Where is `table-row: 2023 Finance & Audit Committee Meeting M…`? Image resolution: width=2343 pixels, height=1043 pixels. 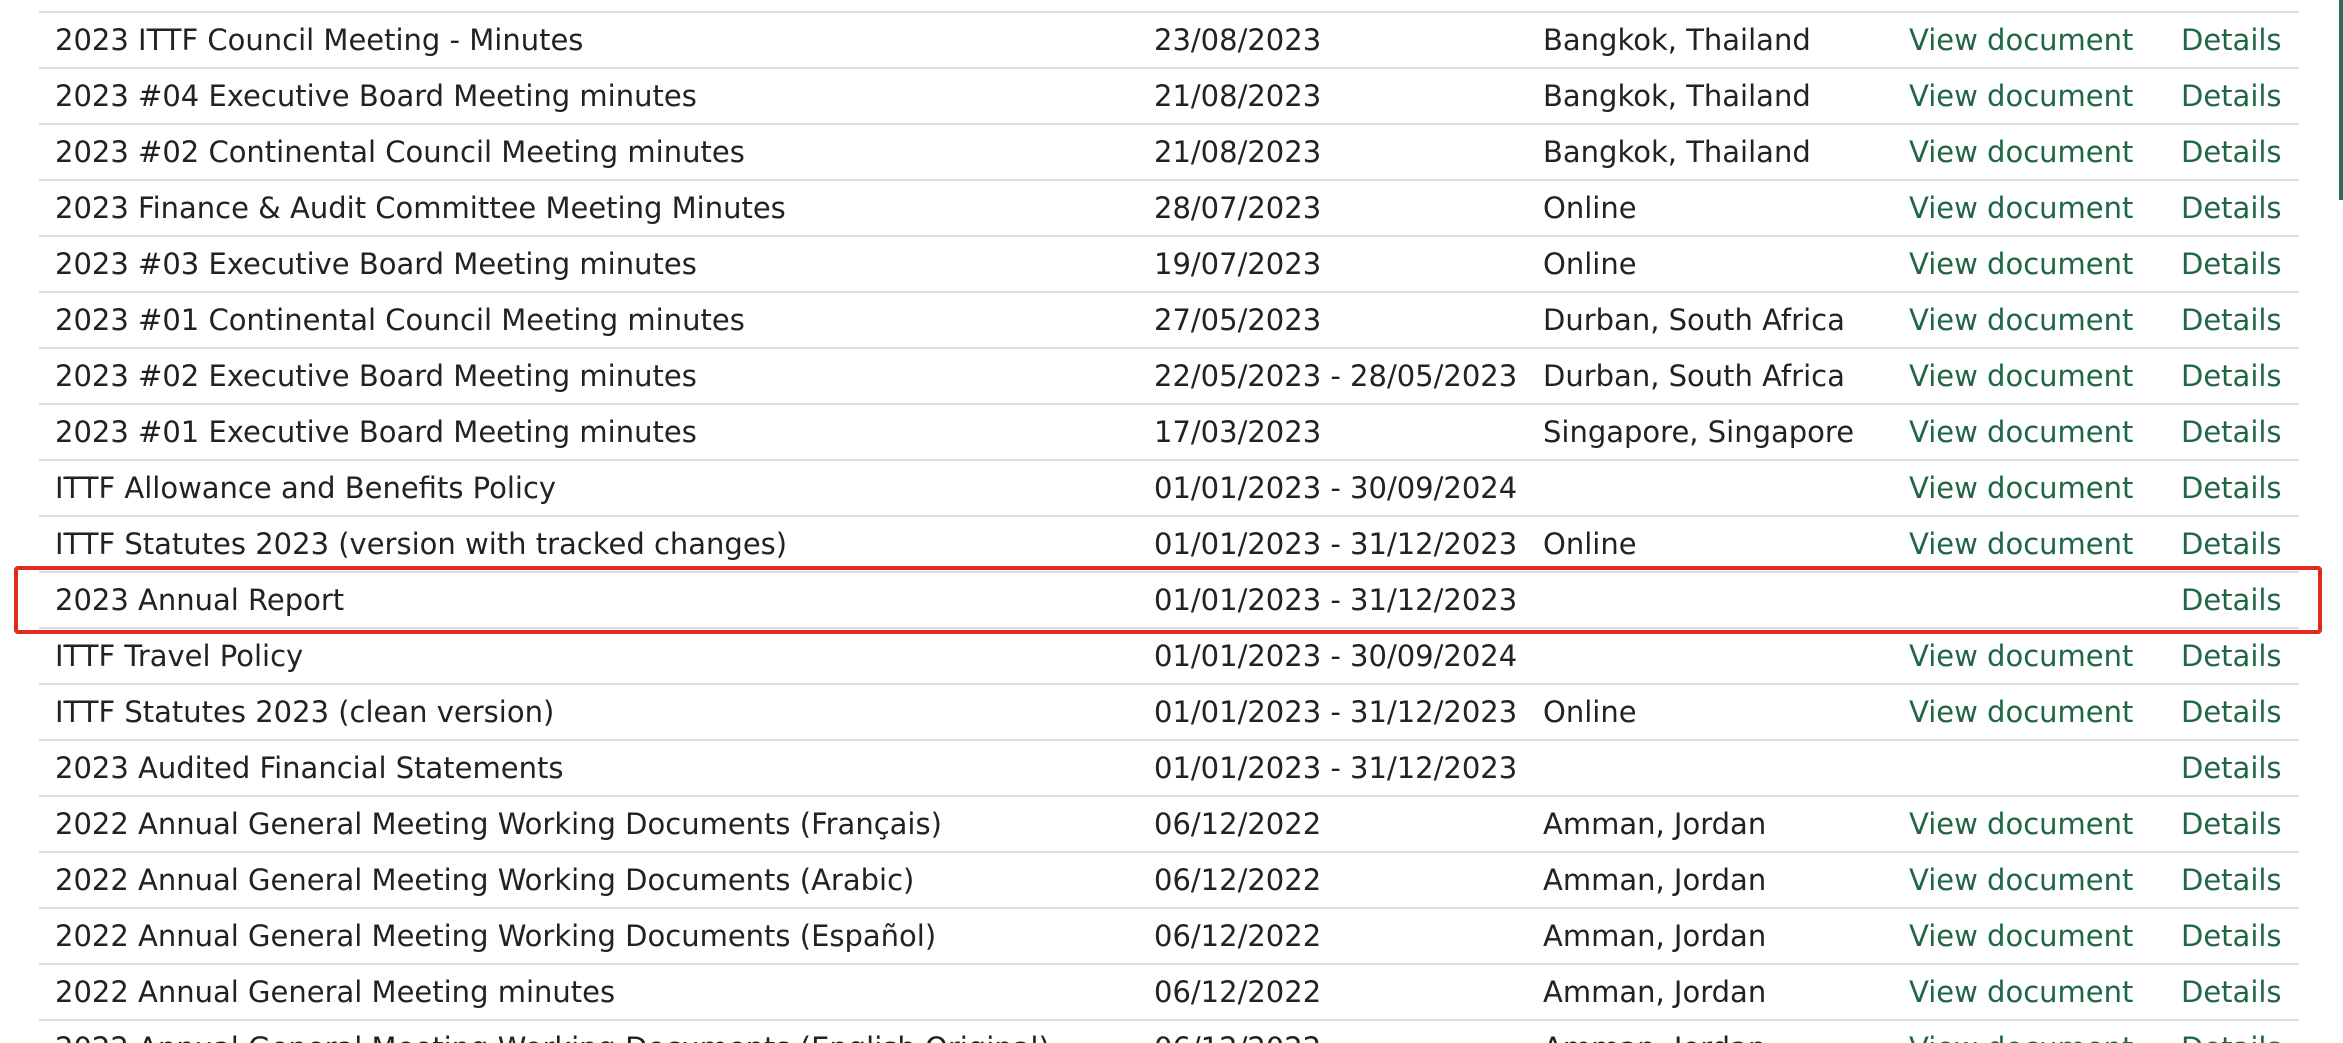
table-row: 2023 Finance & Audit Committee Meeting M… is located at coordinates (1169, 209).